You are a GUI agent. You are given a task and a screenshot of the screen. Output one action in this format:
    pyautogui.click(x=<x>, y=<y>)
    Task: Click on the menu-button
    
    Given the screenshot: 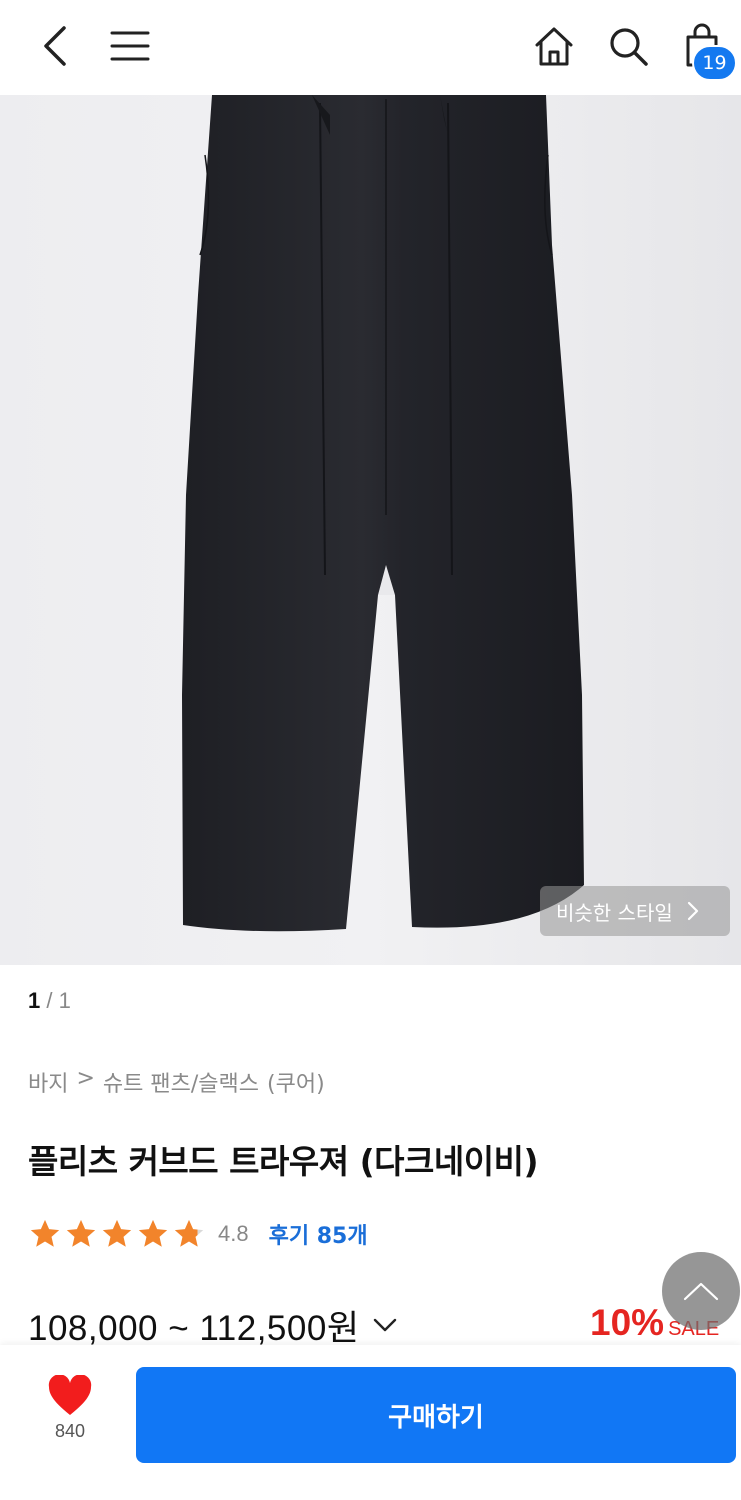 What is the action you would take?
    pyautogui.click(x=130, y=46)
    